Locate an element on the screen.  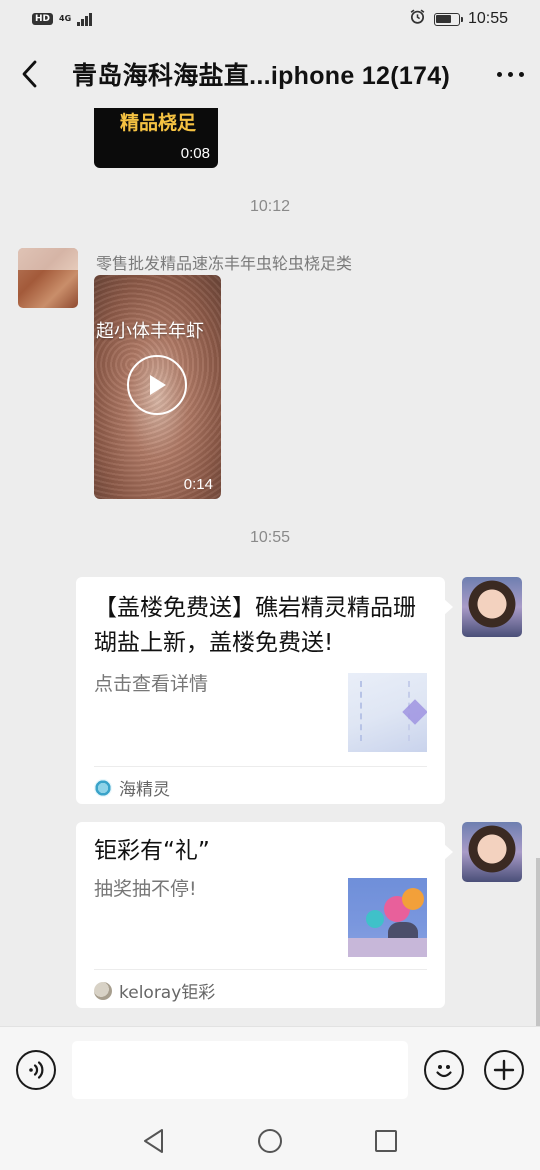
voice-icon is located at coordinates (36, 1070).